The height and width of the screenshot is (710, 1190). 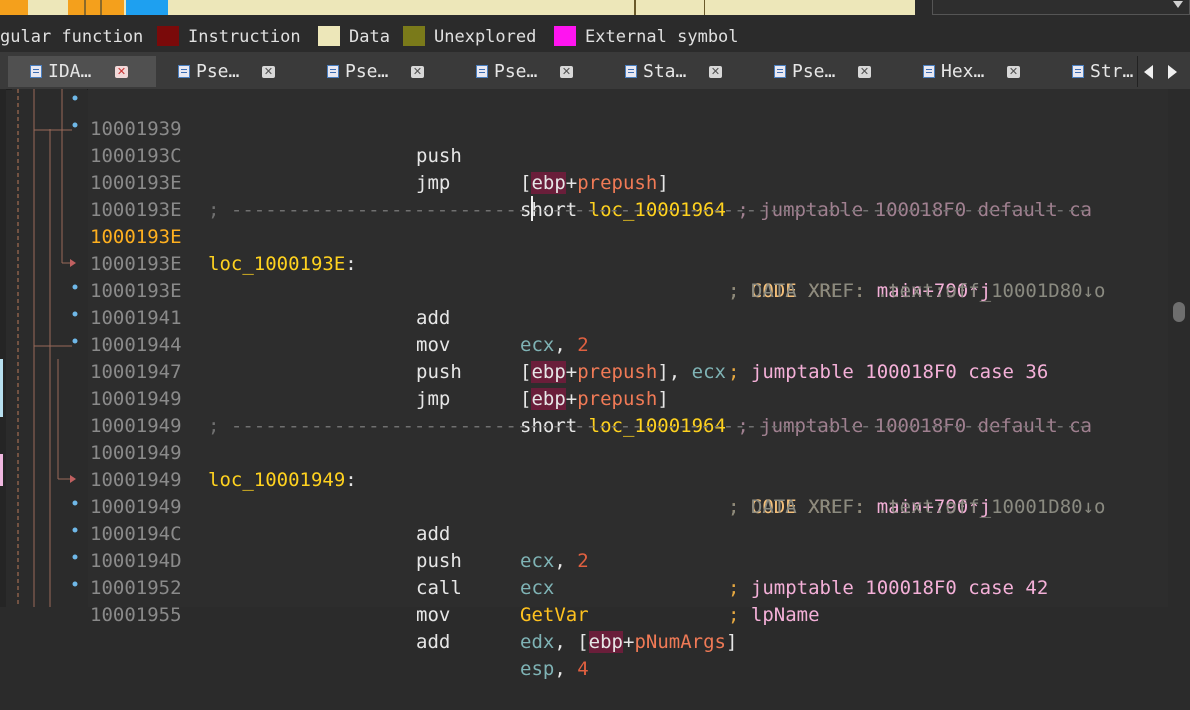 What do you see at coordinates (628, 627) in the screenshot?
I see `code-line: 10001955 add esp, 4` at bounding box center [628, 627].